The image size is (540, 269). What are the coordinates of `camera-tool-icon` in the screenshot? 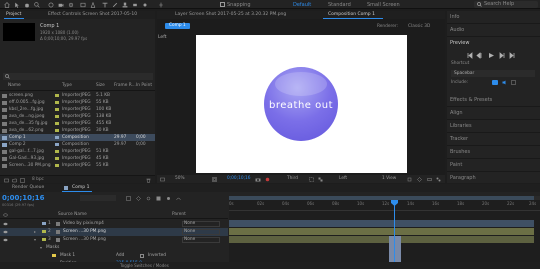 It's located at (61, 5).